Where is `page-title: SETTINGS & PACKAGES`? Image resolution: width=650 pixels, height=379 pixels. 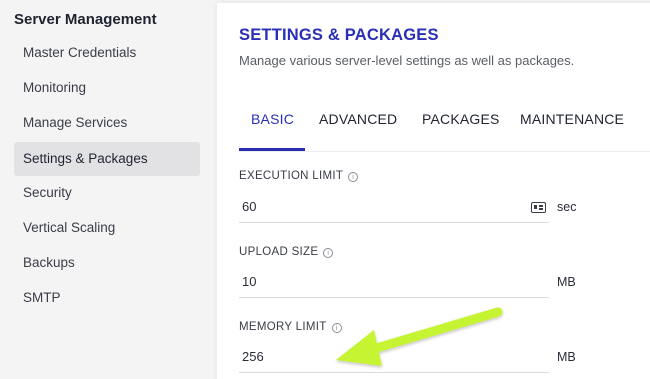
page-title: SETTINGS & PACKAGES is located at coordinates (339, 35).